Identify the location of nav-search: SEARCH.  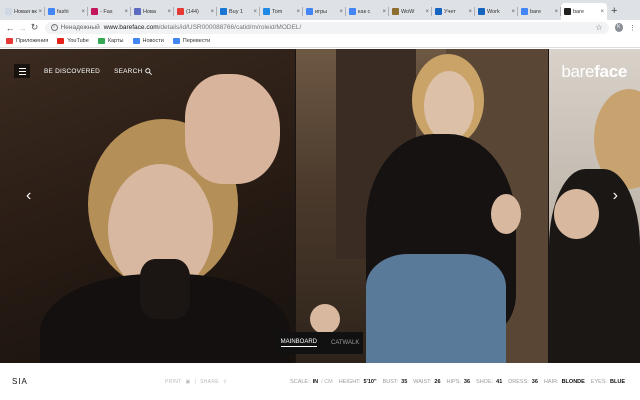
(133, 71).